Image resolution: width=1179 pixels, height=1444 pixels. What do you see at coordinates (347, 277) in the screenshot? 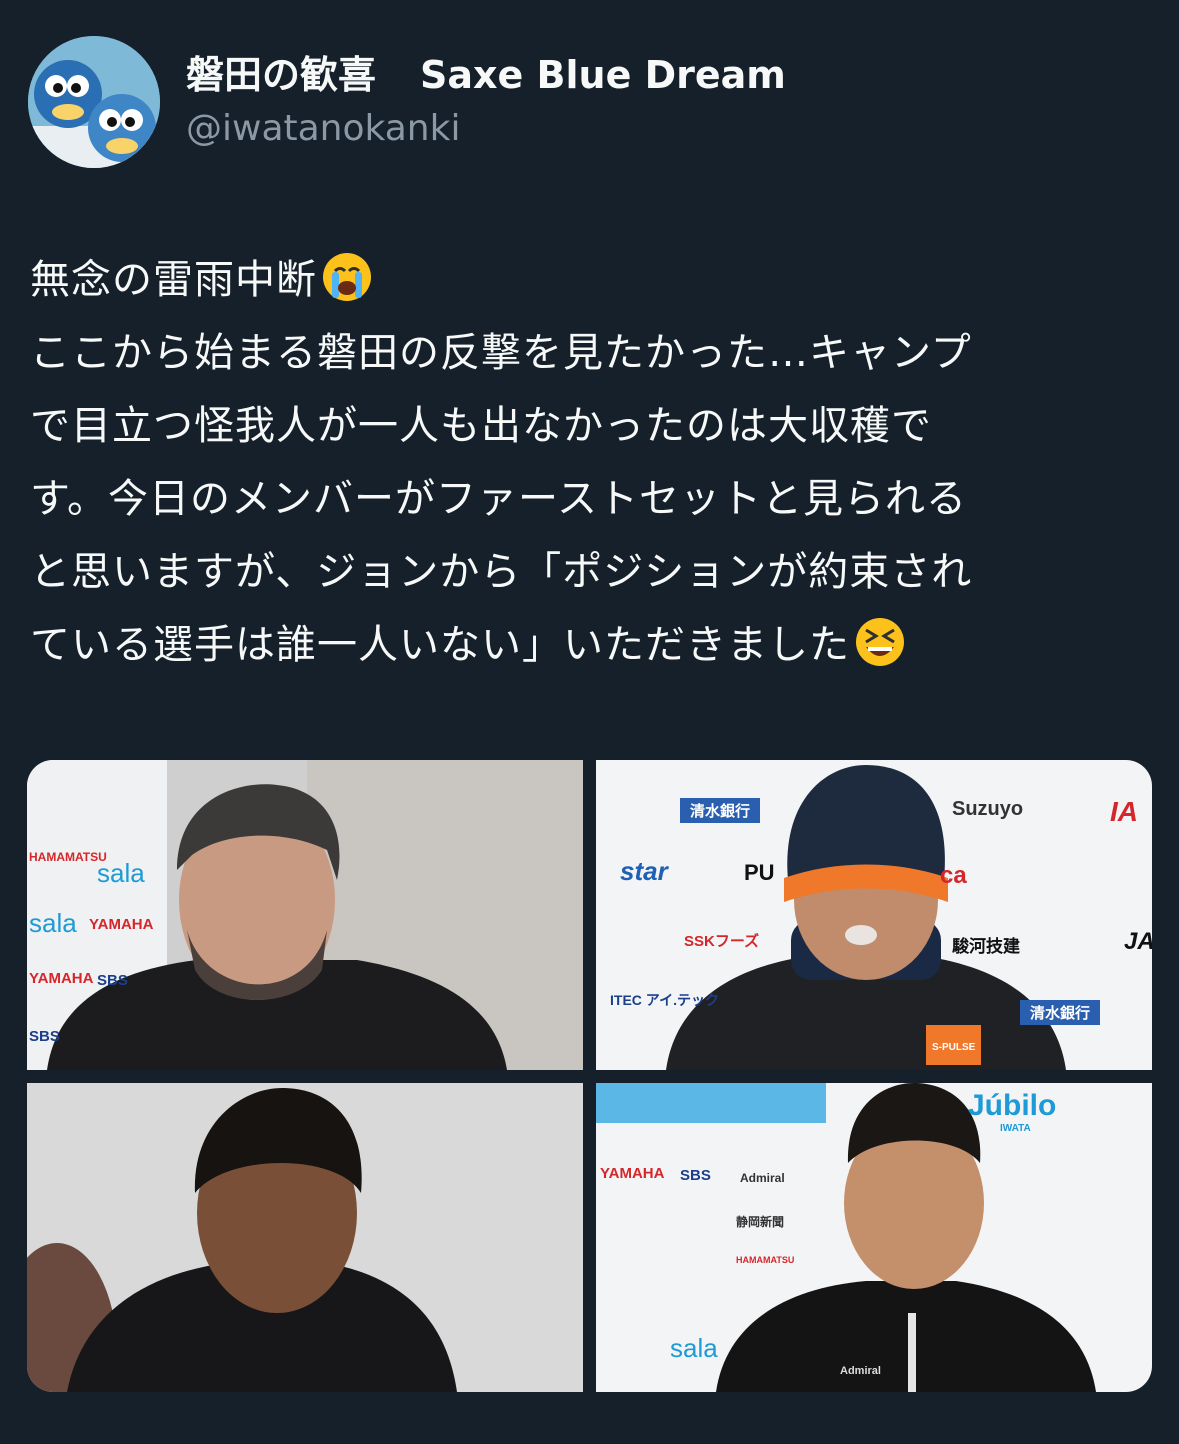
I see `crying-face-emoji-icon` at bounding box center [347, 277].